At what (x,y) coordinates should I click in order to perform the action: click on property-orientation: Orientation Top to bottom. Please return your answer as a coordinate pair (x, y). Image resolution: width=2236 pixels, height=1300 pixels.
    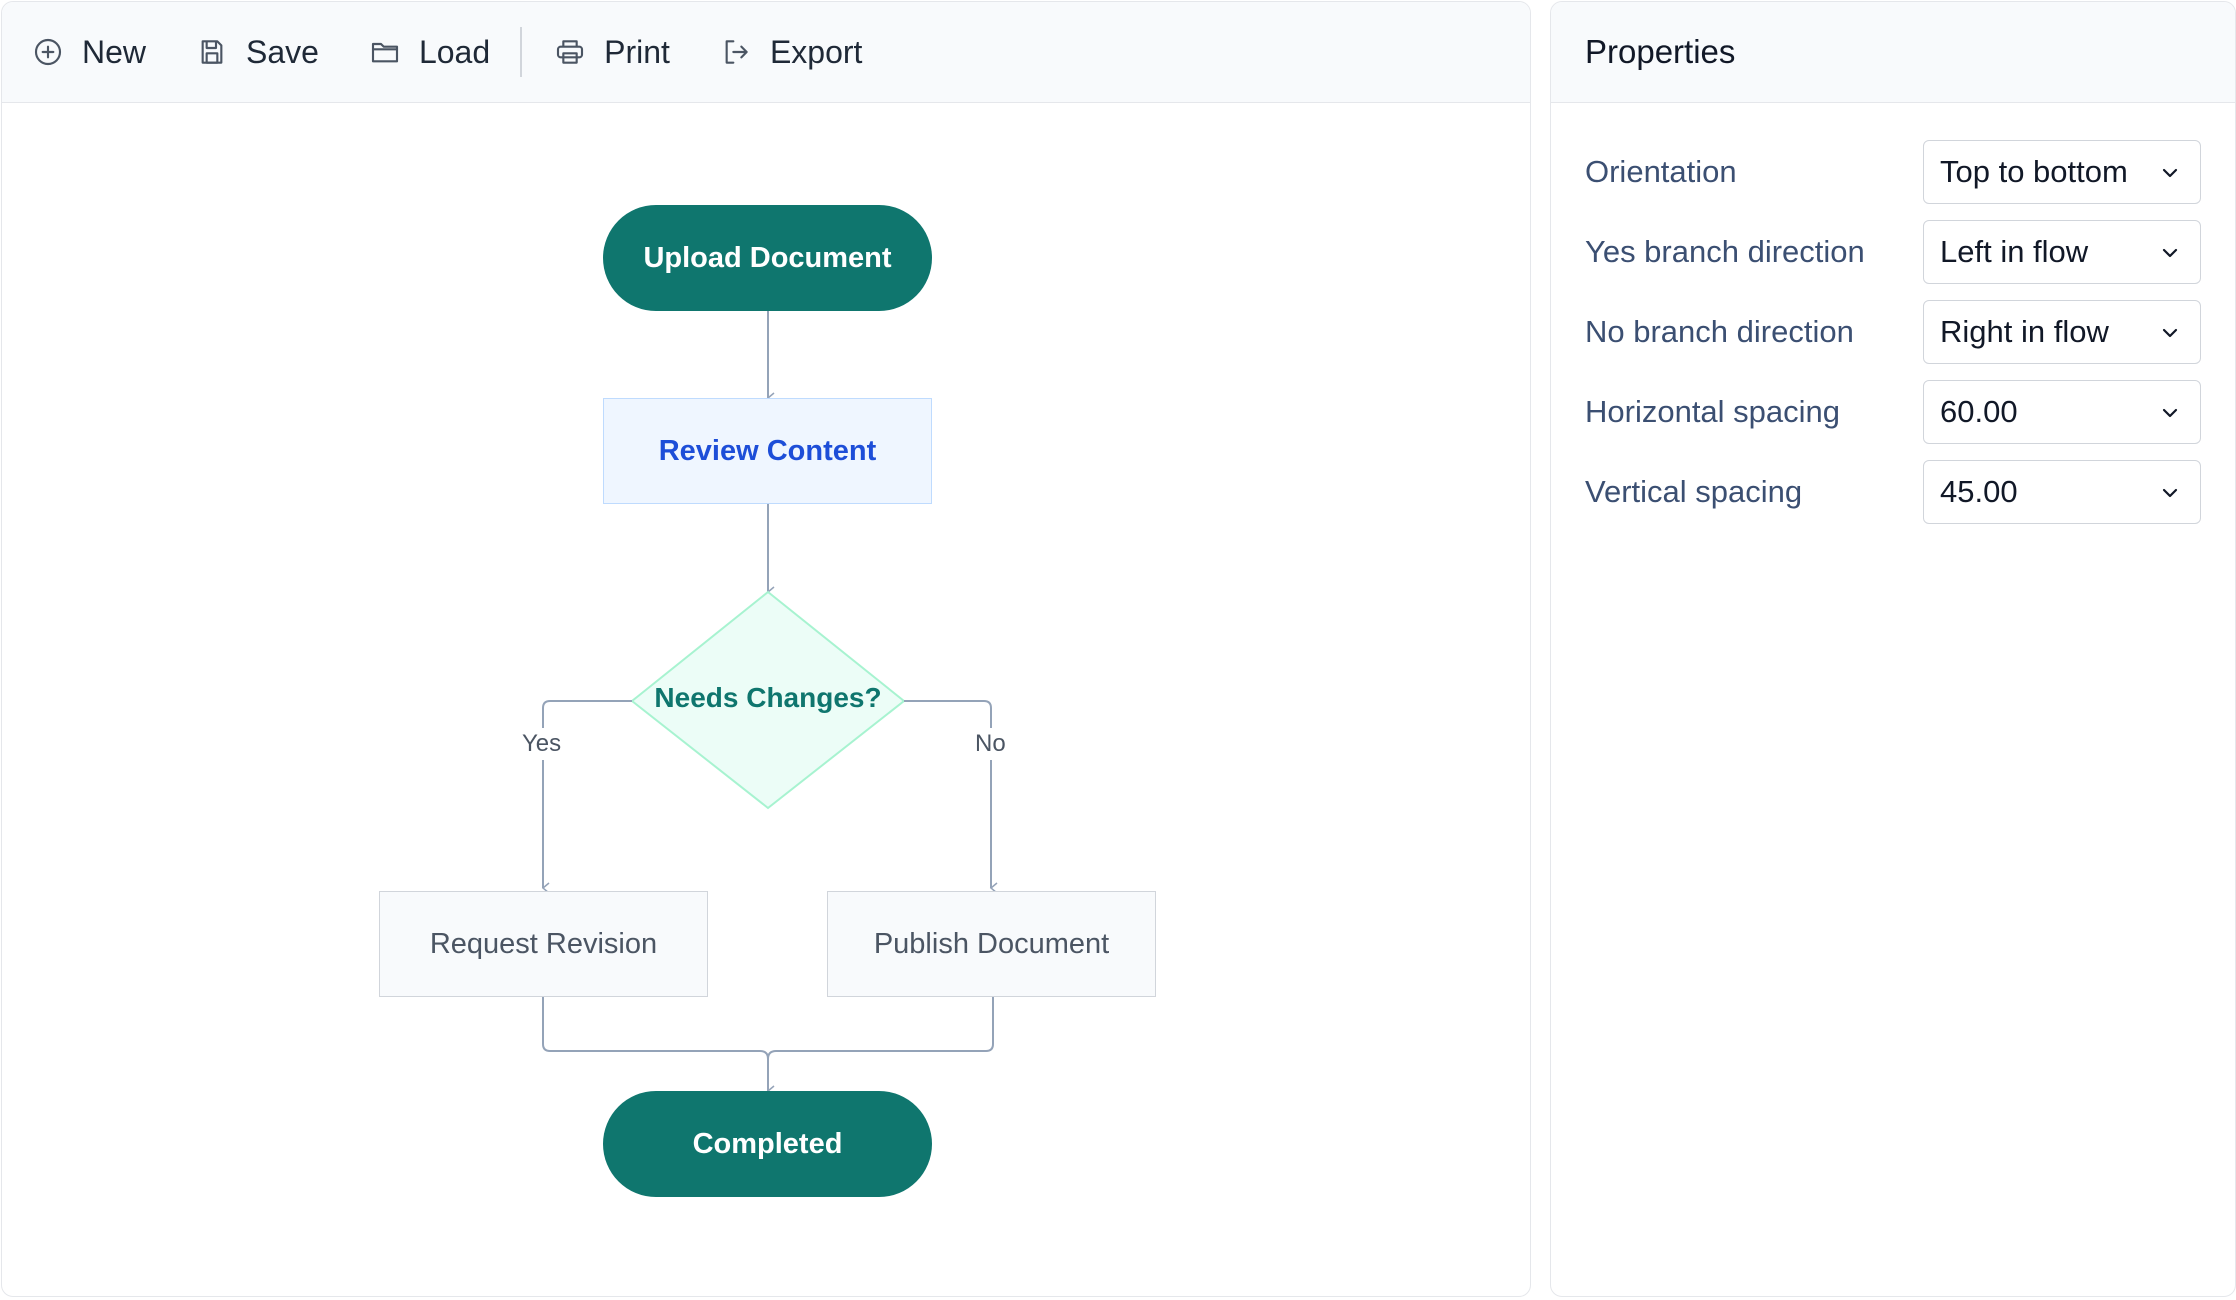
    Looking at the image, I should click on (1895, 172).